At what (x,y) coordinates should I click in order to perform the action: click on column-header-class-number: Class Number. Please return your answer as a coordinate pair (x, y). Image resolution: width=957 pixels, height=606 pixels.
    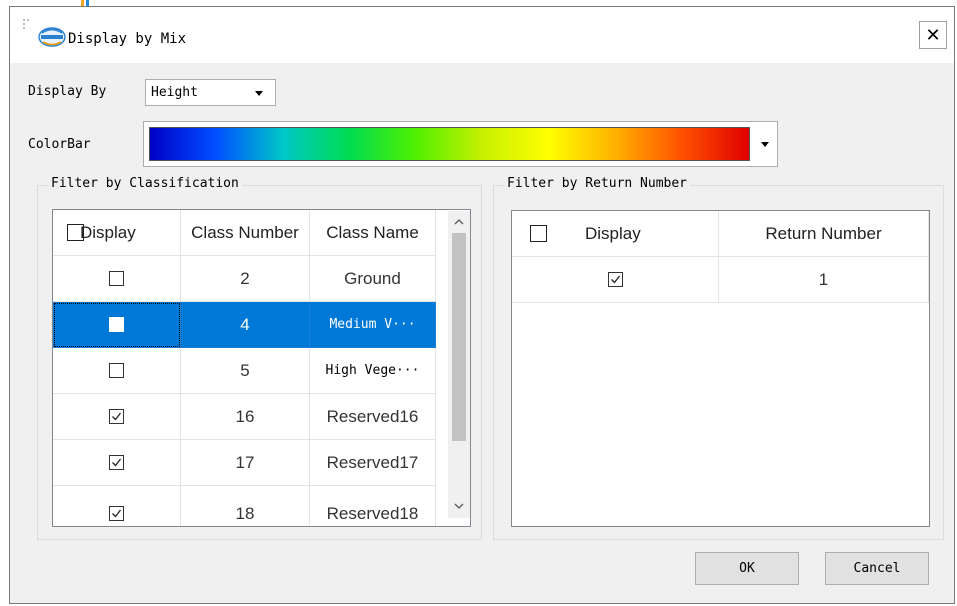
    Looking at the image, I should click on (245, 233).